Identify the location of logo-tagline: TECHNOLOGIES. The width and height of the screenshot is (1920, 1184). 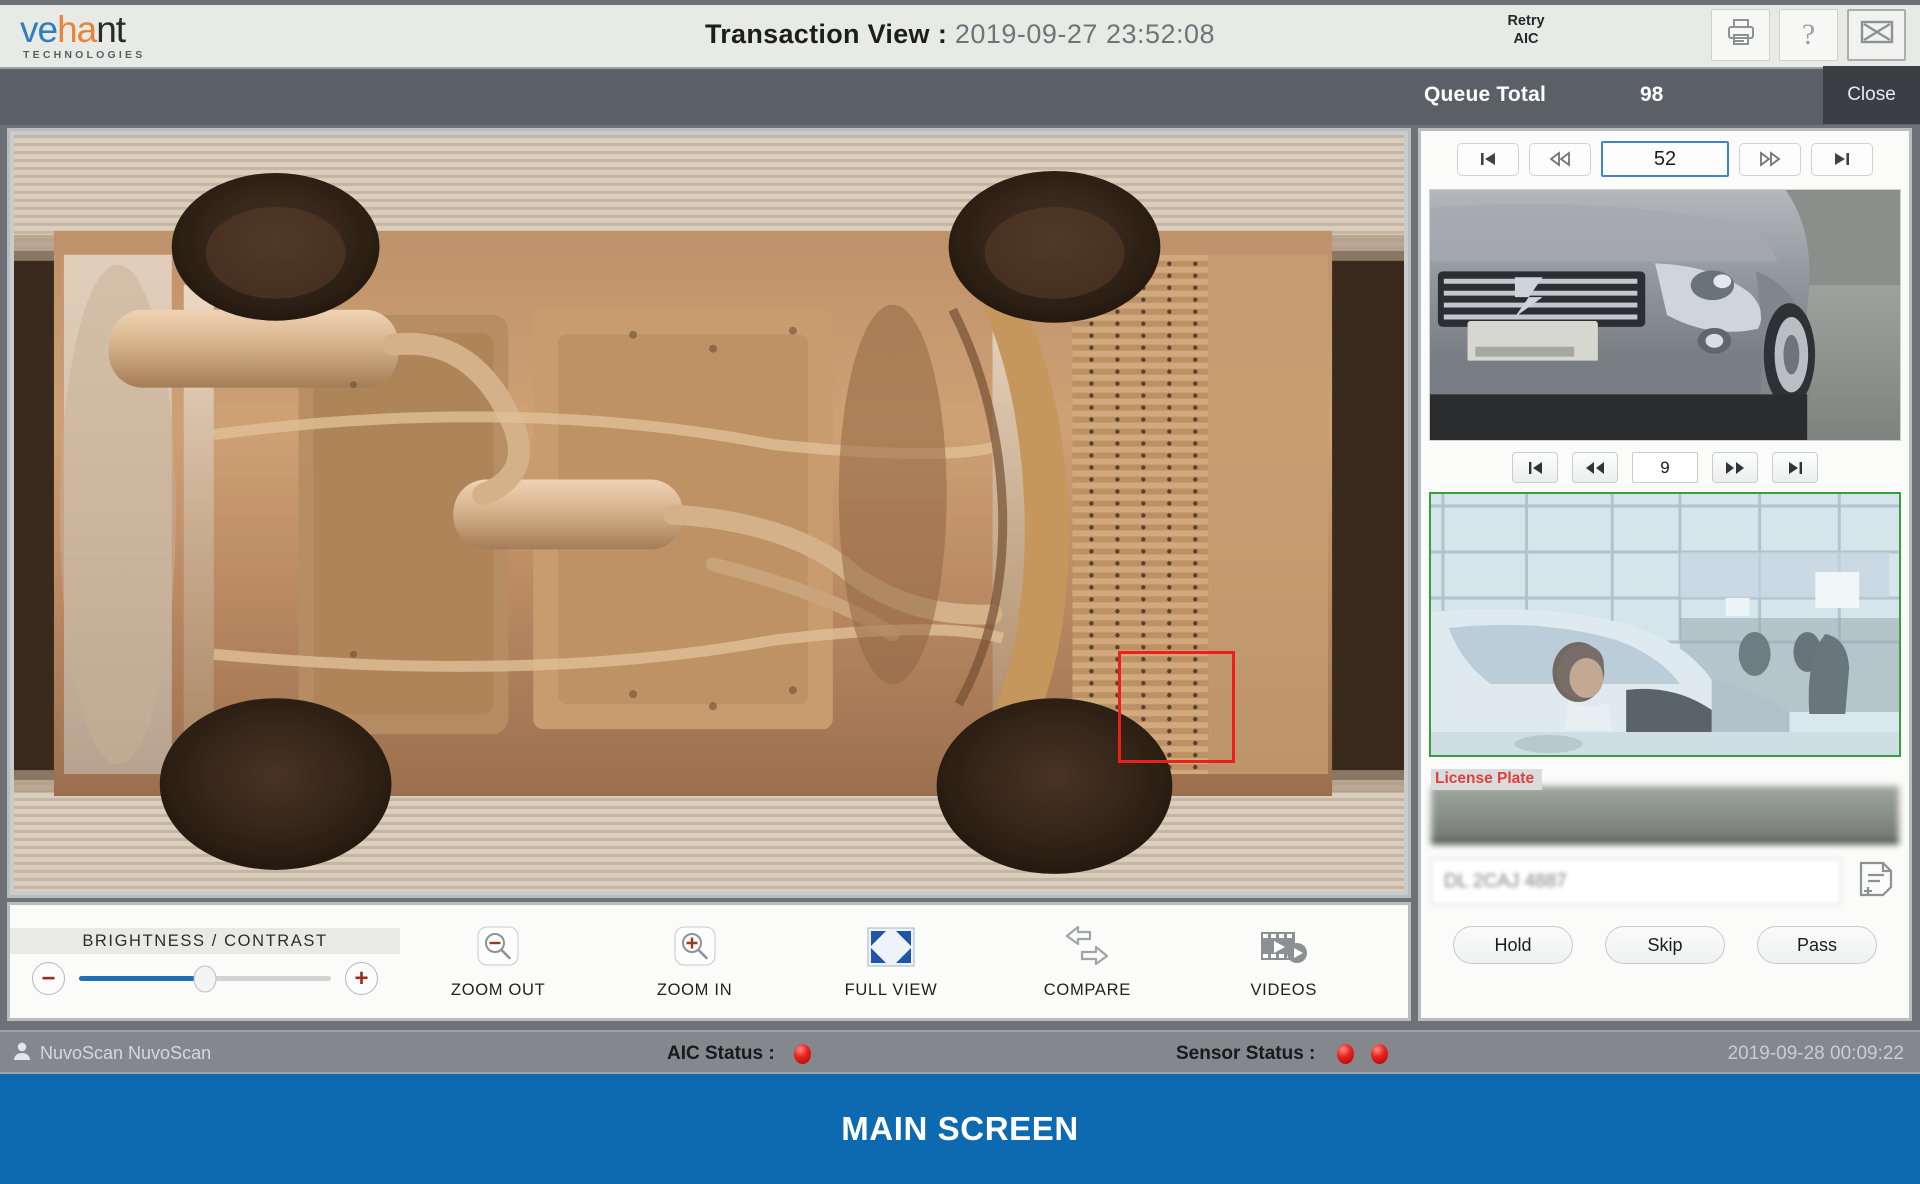
(84, 55).